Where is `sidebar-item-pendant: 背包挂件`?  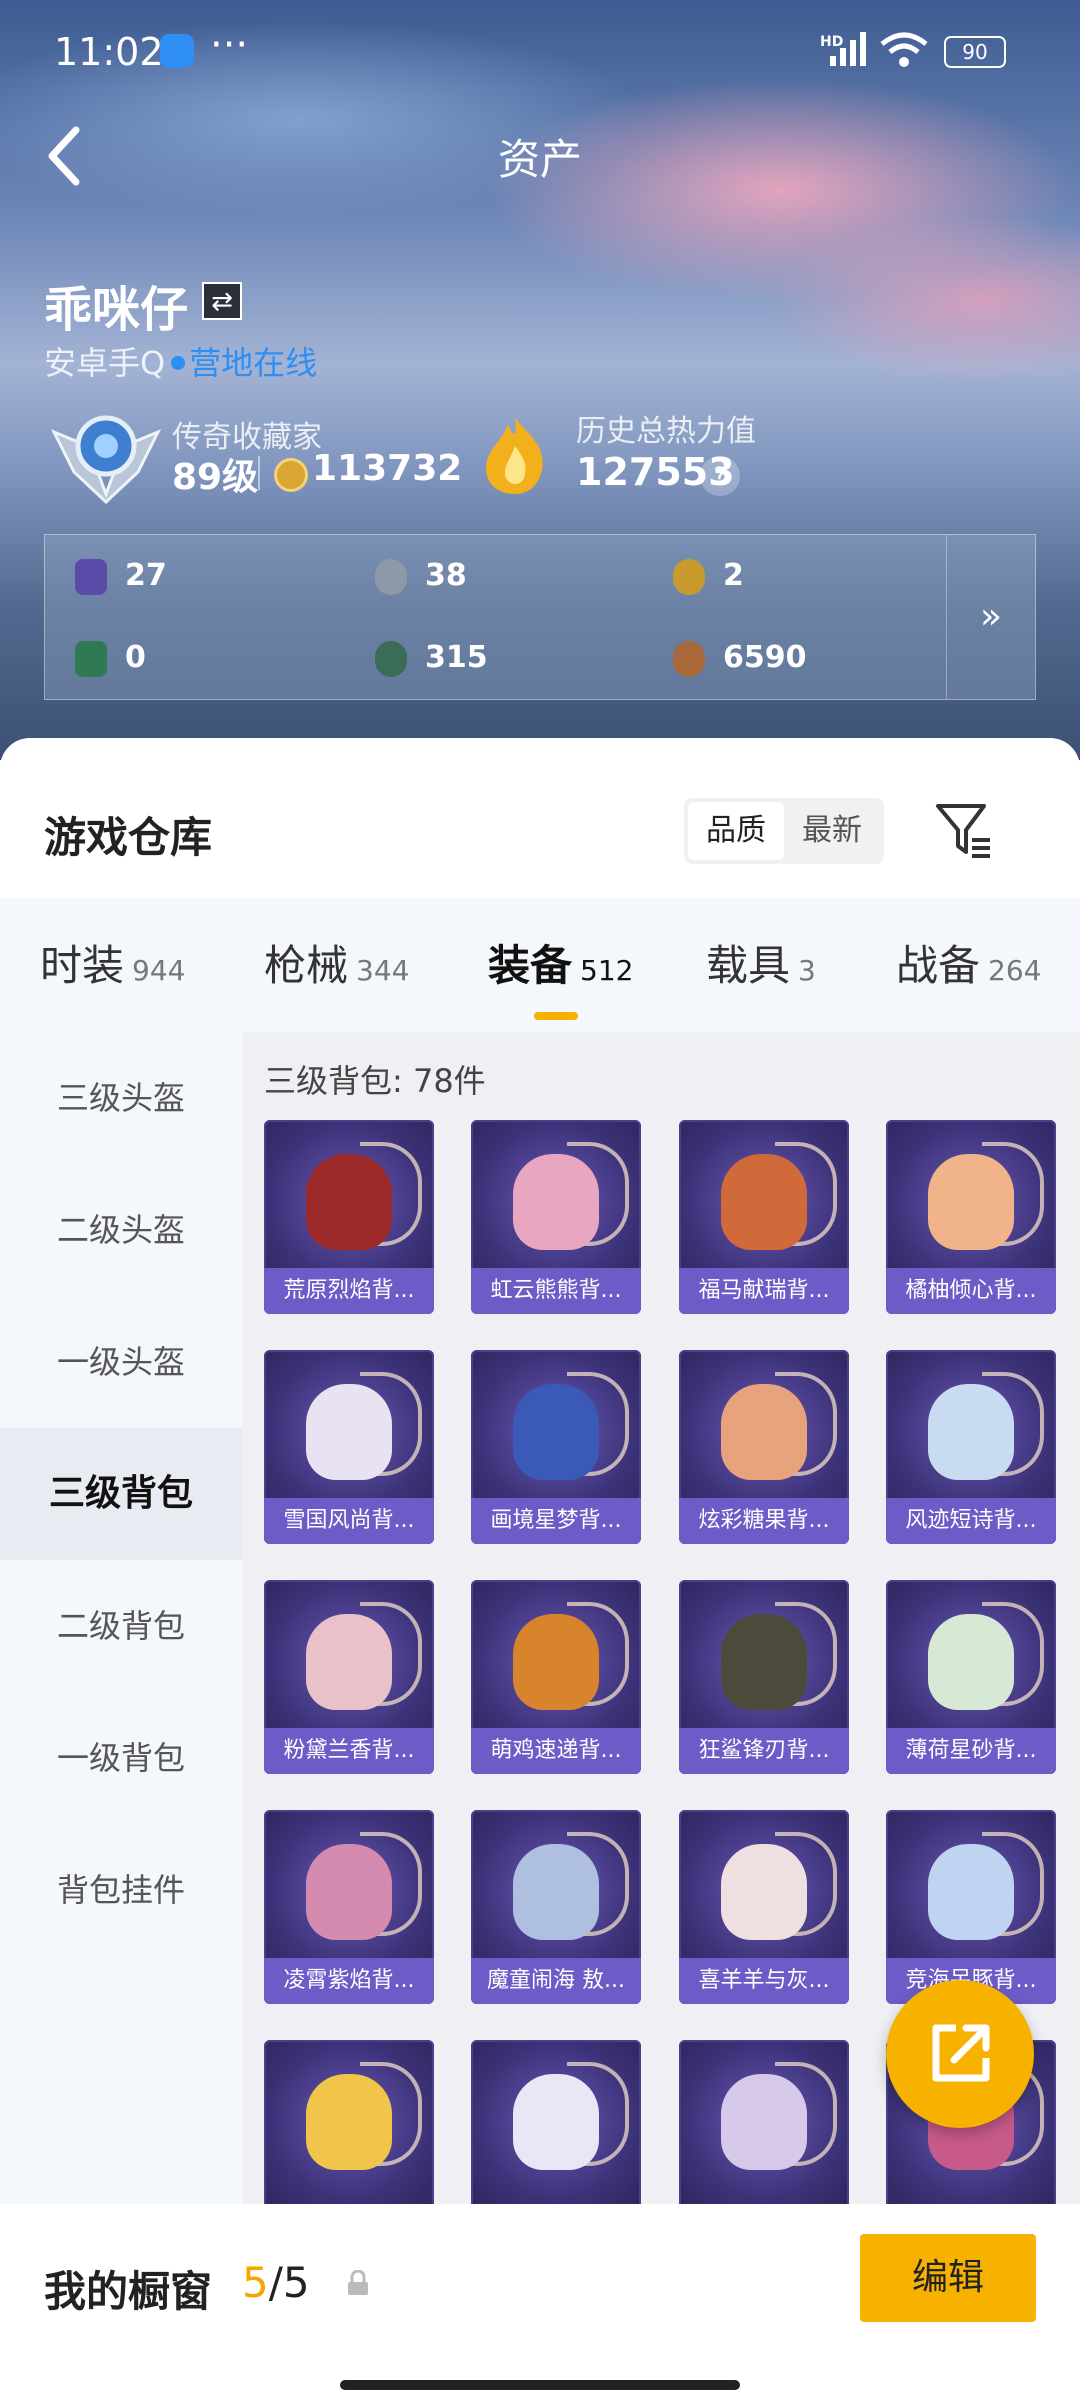
sidebar-item-pendant: 背包挂件 is located at coordinates (121, 1890).